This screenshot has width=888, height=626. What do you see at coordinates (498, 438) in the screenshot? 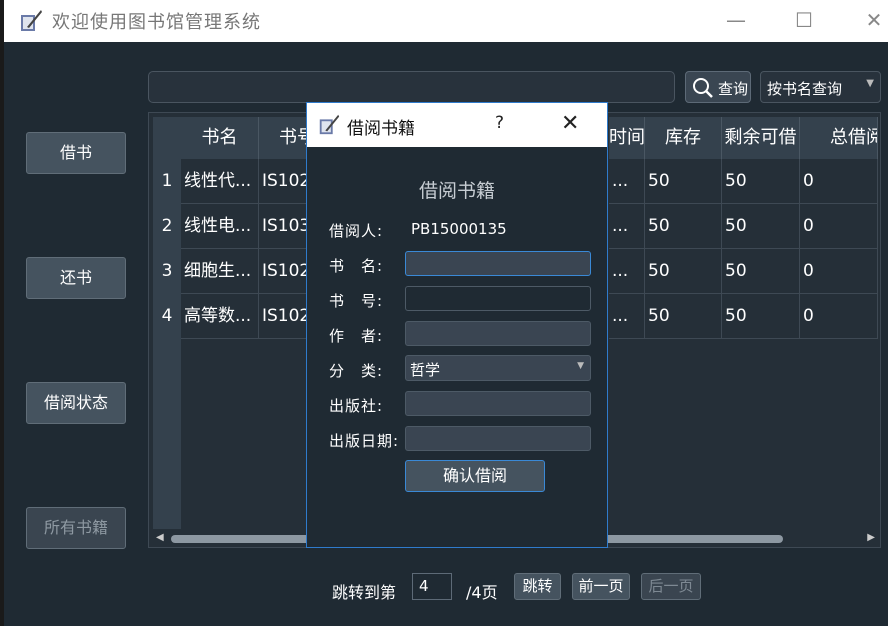
I see `publish-date-field` at bounding box center [498, 438].